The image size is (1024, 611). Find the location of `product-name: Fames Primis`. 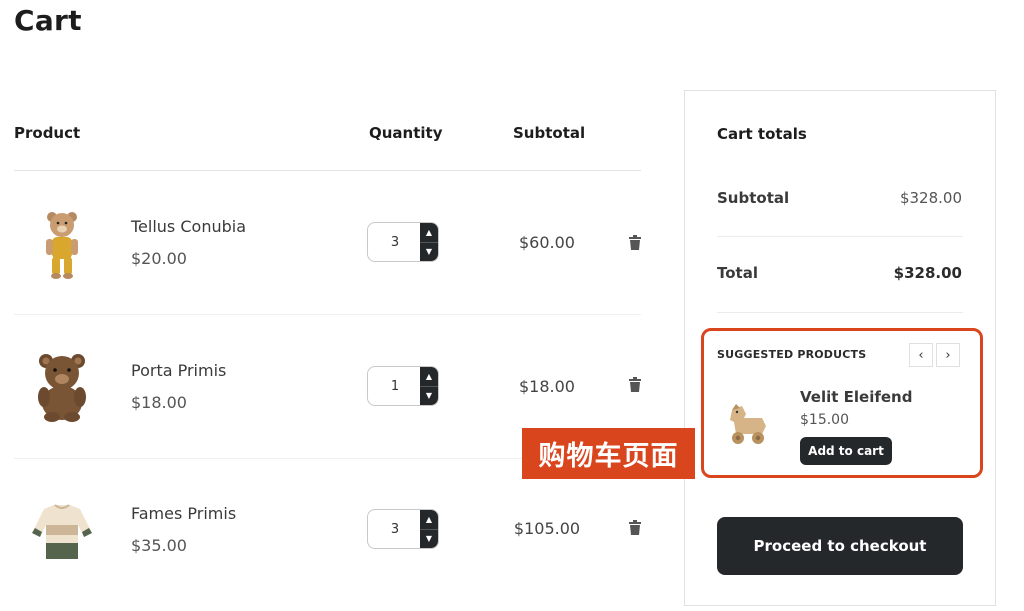

product-name: Fames Primis is located at coordinates (183, 513).